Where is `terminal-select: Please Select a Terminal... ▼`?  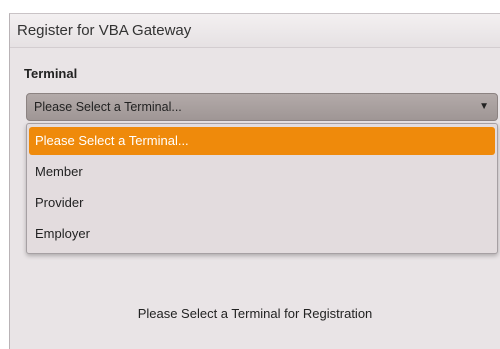
terminal-select: Please Select a Terminal... ▼ is located at coordinates (262, 107).